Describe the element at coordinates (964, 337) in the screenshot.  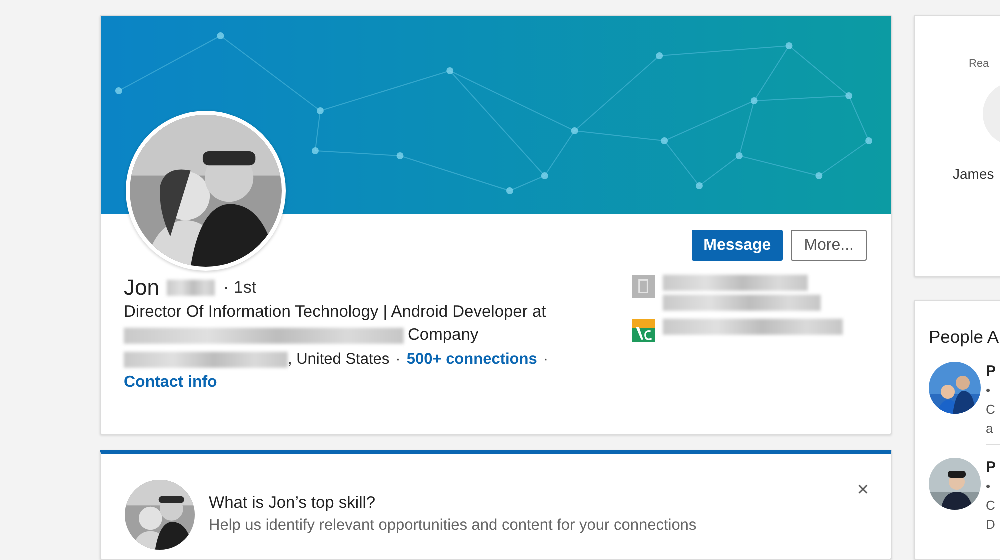
I see `section-title: People A` at that location.